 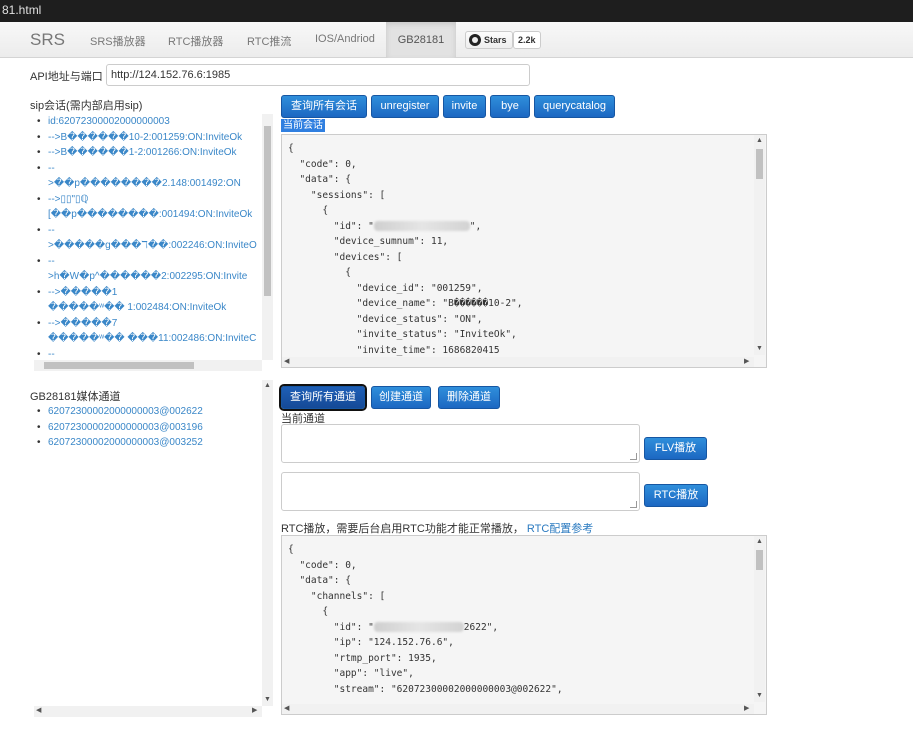 What do you see at coordinates (345, 39) in the screenshot?
I see `nav-ios-android: IOS/Andriod` at bounding box center [345, 39].